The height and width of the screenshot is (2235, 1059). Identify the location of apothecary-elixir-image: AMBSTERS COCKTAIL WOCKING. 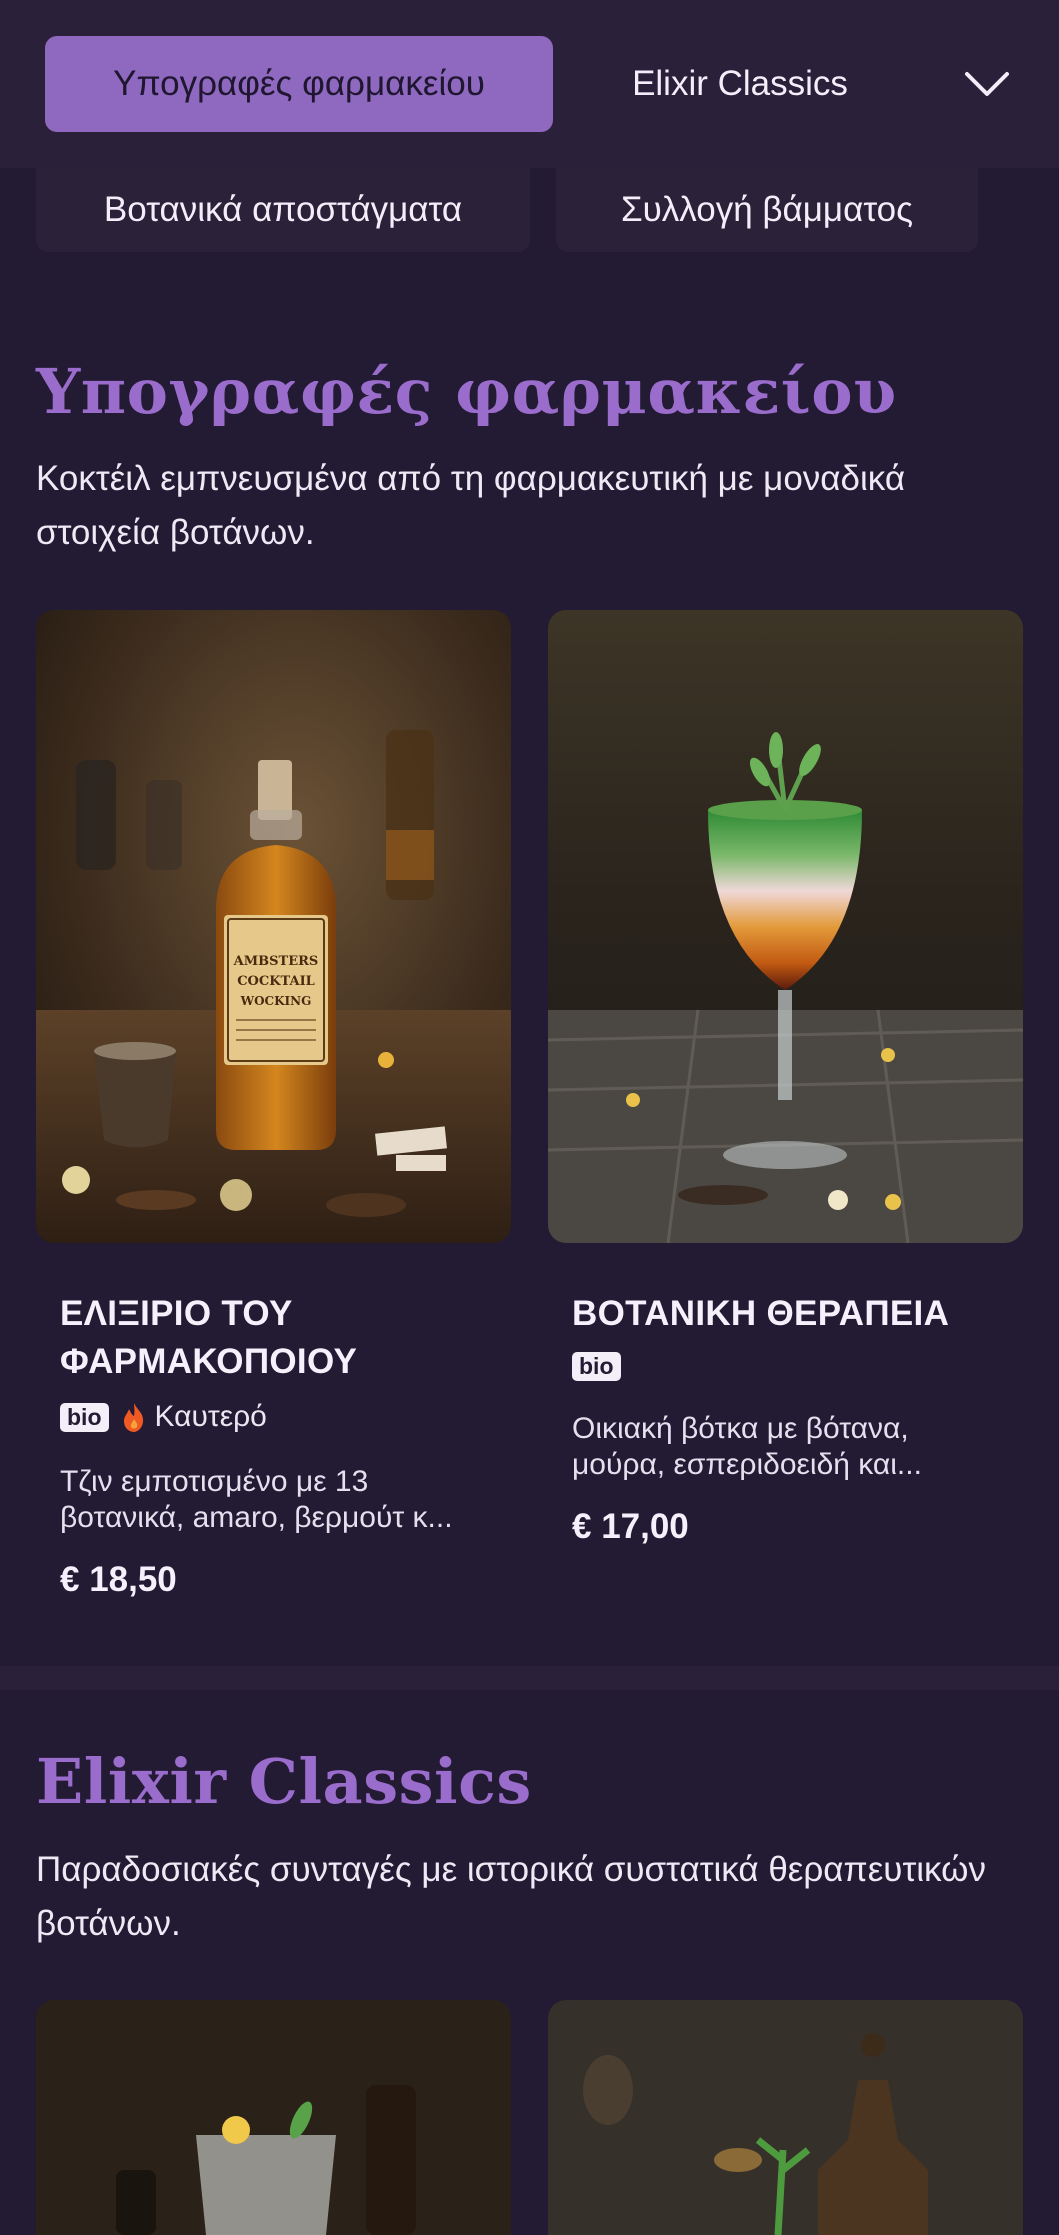
(273, 926).